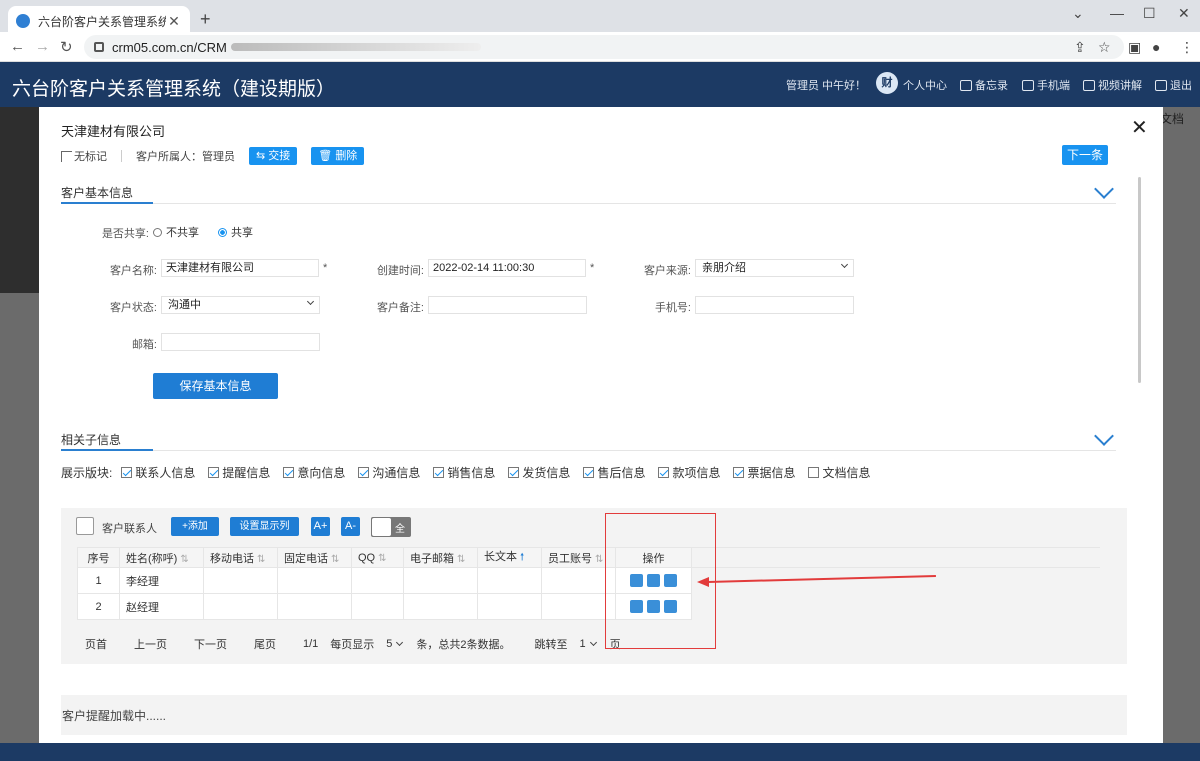  I want to click on close-window-icon: ✕, so click(1184, 13).